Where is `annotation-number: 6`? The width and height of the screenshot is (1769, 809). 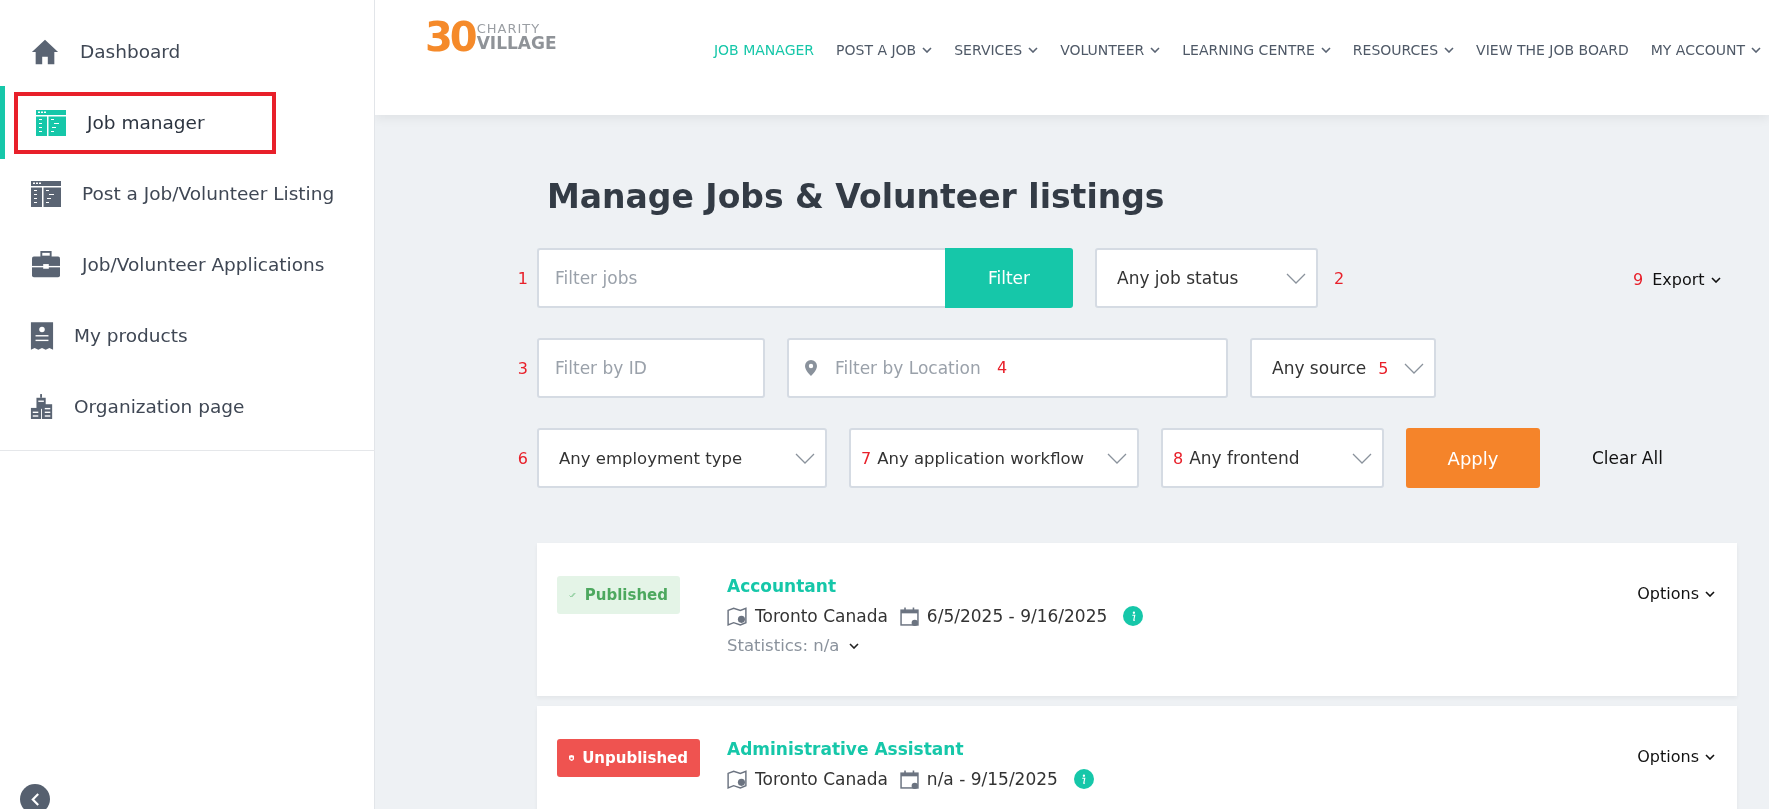 annotation-number: 6 is located at coordinates (522, 458).